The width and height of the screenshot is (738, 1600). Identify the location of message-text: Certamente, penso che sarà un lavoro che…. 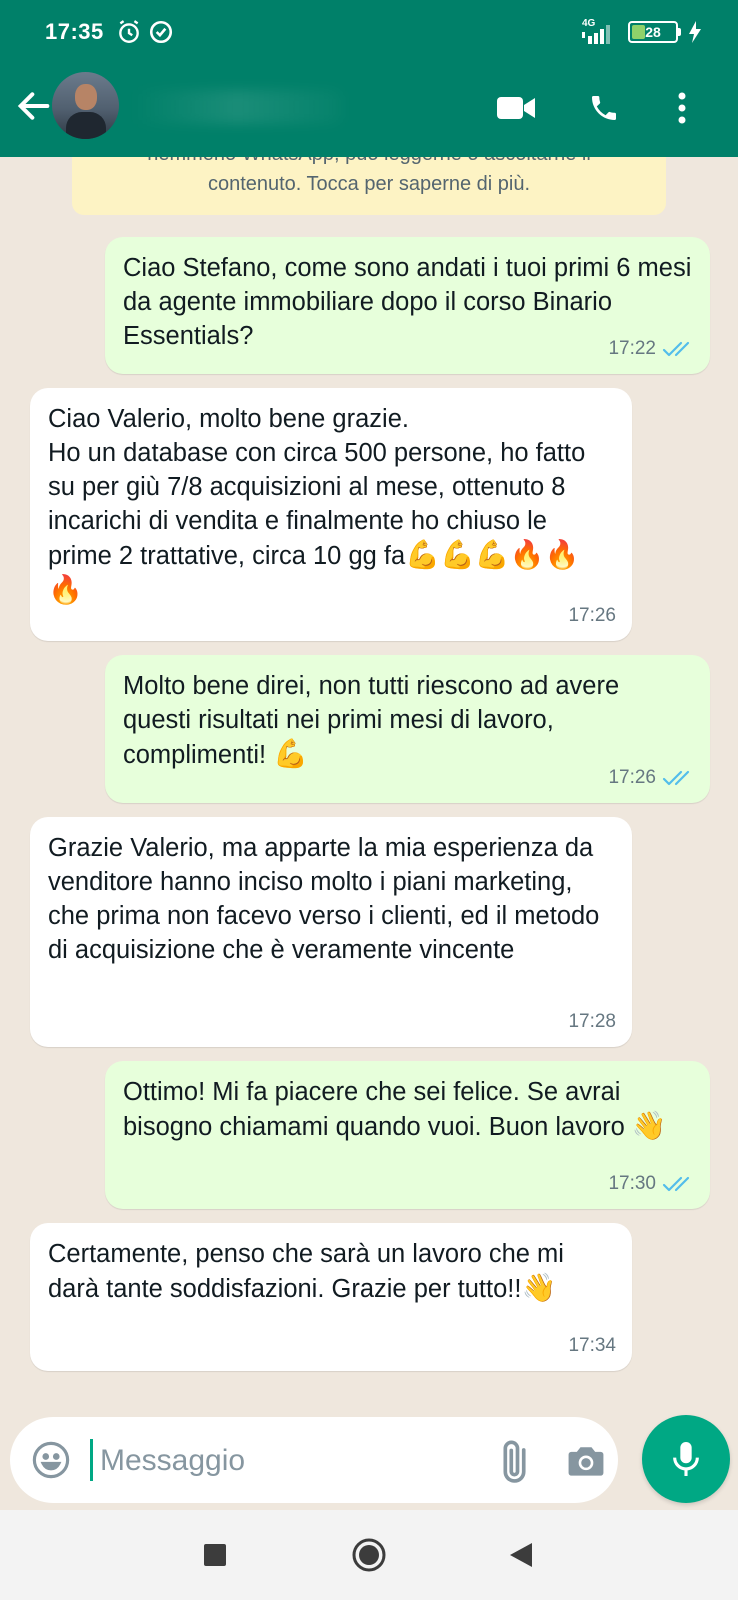
(306, 1272).